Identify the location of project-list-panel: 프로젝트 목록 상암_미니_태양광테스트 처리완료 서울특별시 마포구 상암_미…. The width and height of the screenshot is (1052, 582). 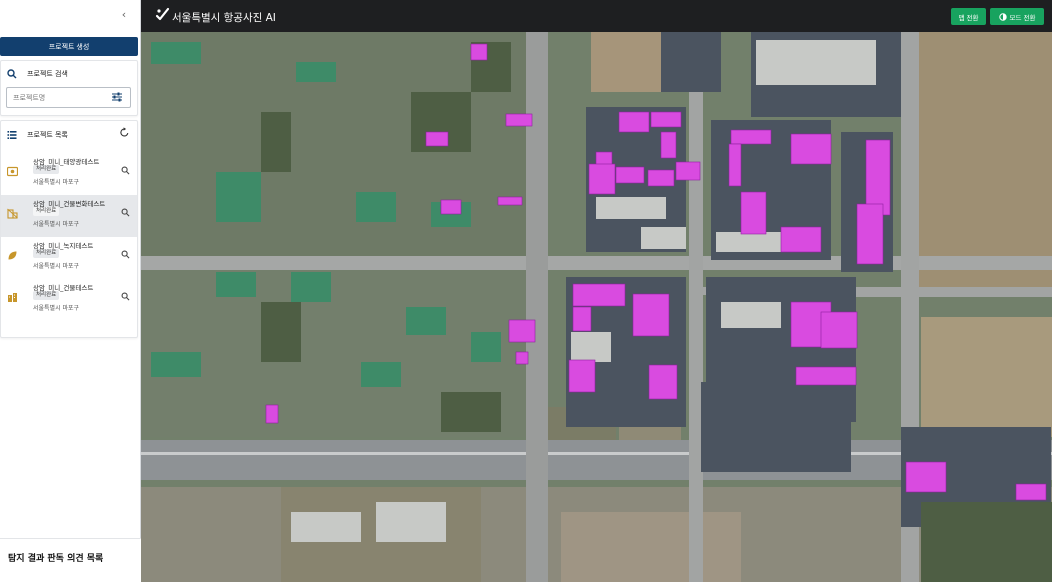
(69, 229).